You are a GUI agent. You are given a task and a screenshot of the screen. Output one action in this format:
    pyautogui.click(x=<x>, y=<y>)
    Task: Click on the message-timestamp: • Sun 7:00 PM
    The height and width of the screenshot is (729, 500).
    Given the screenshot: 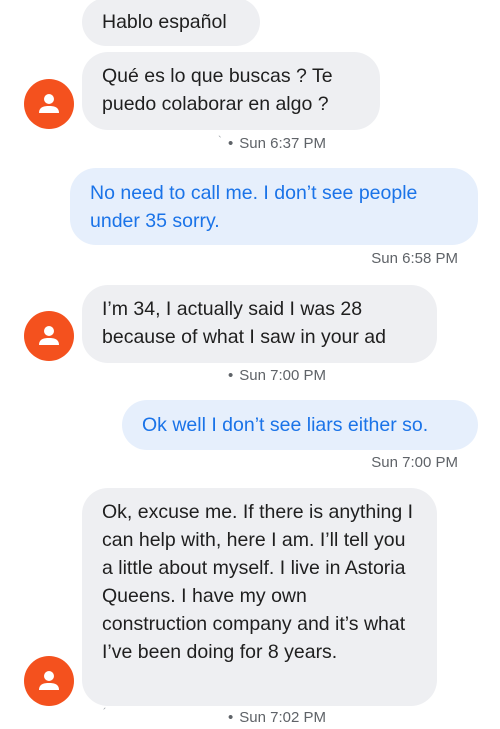 What is the action you would take?
    pyautogui.click(x=277, y=375)
    